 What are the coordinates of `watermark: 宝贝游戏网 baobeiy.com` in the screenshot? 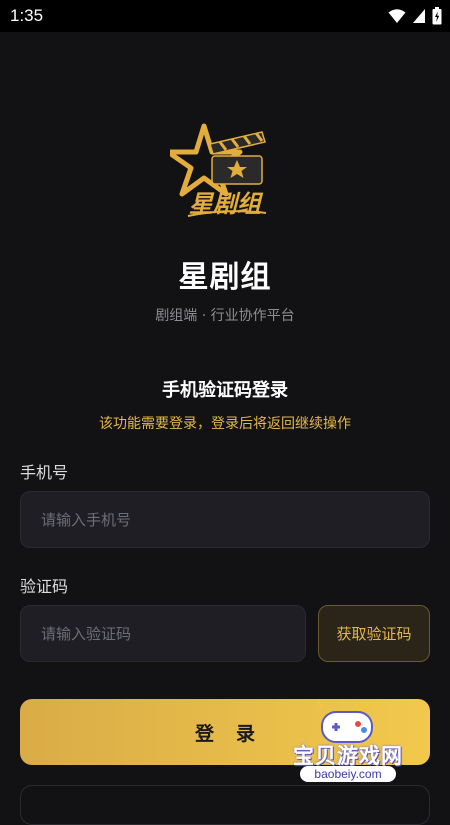 It's located at (347, 745).